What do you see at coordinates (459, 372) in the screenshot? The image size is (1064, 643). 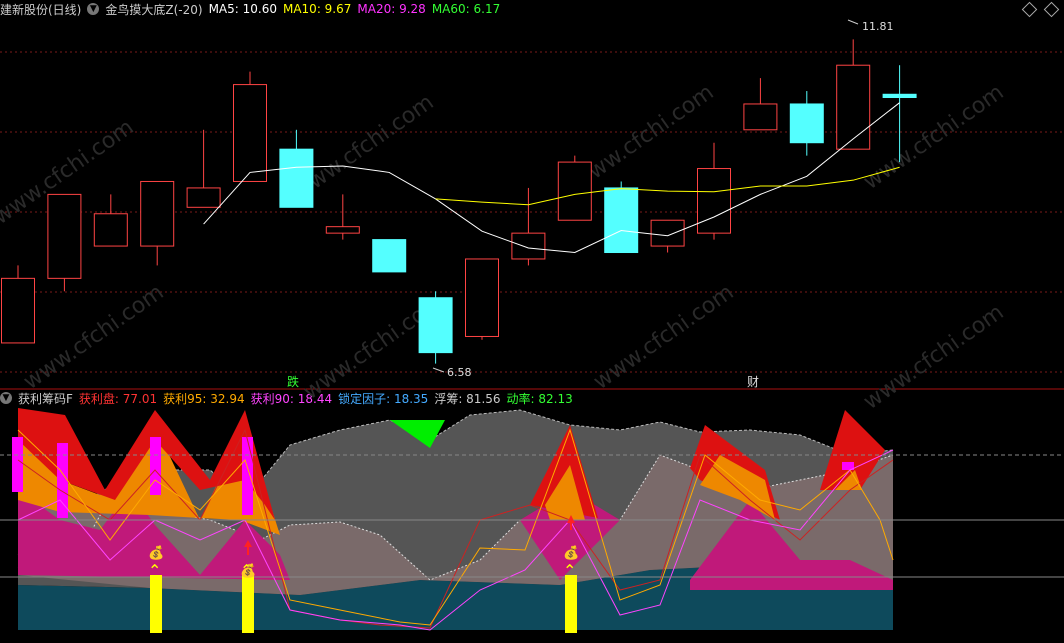 I see `low-price-label: 6.58` at bounding box center [459, 372].